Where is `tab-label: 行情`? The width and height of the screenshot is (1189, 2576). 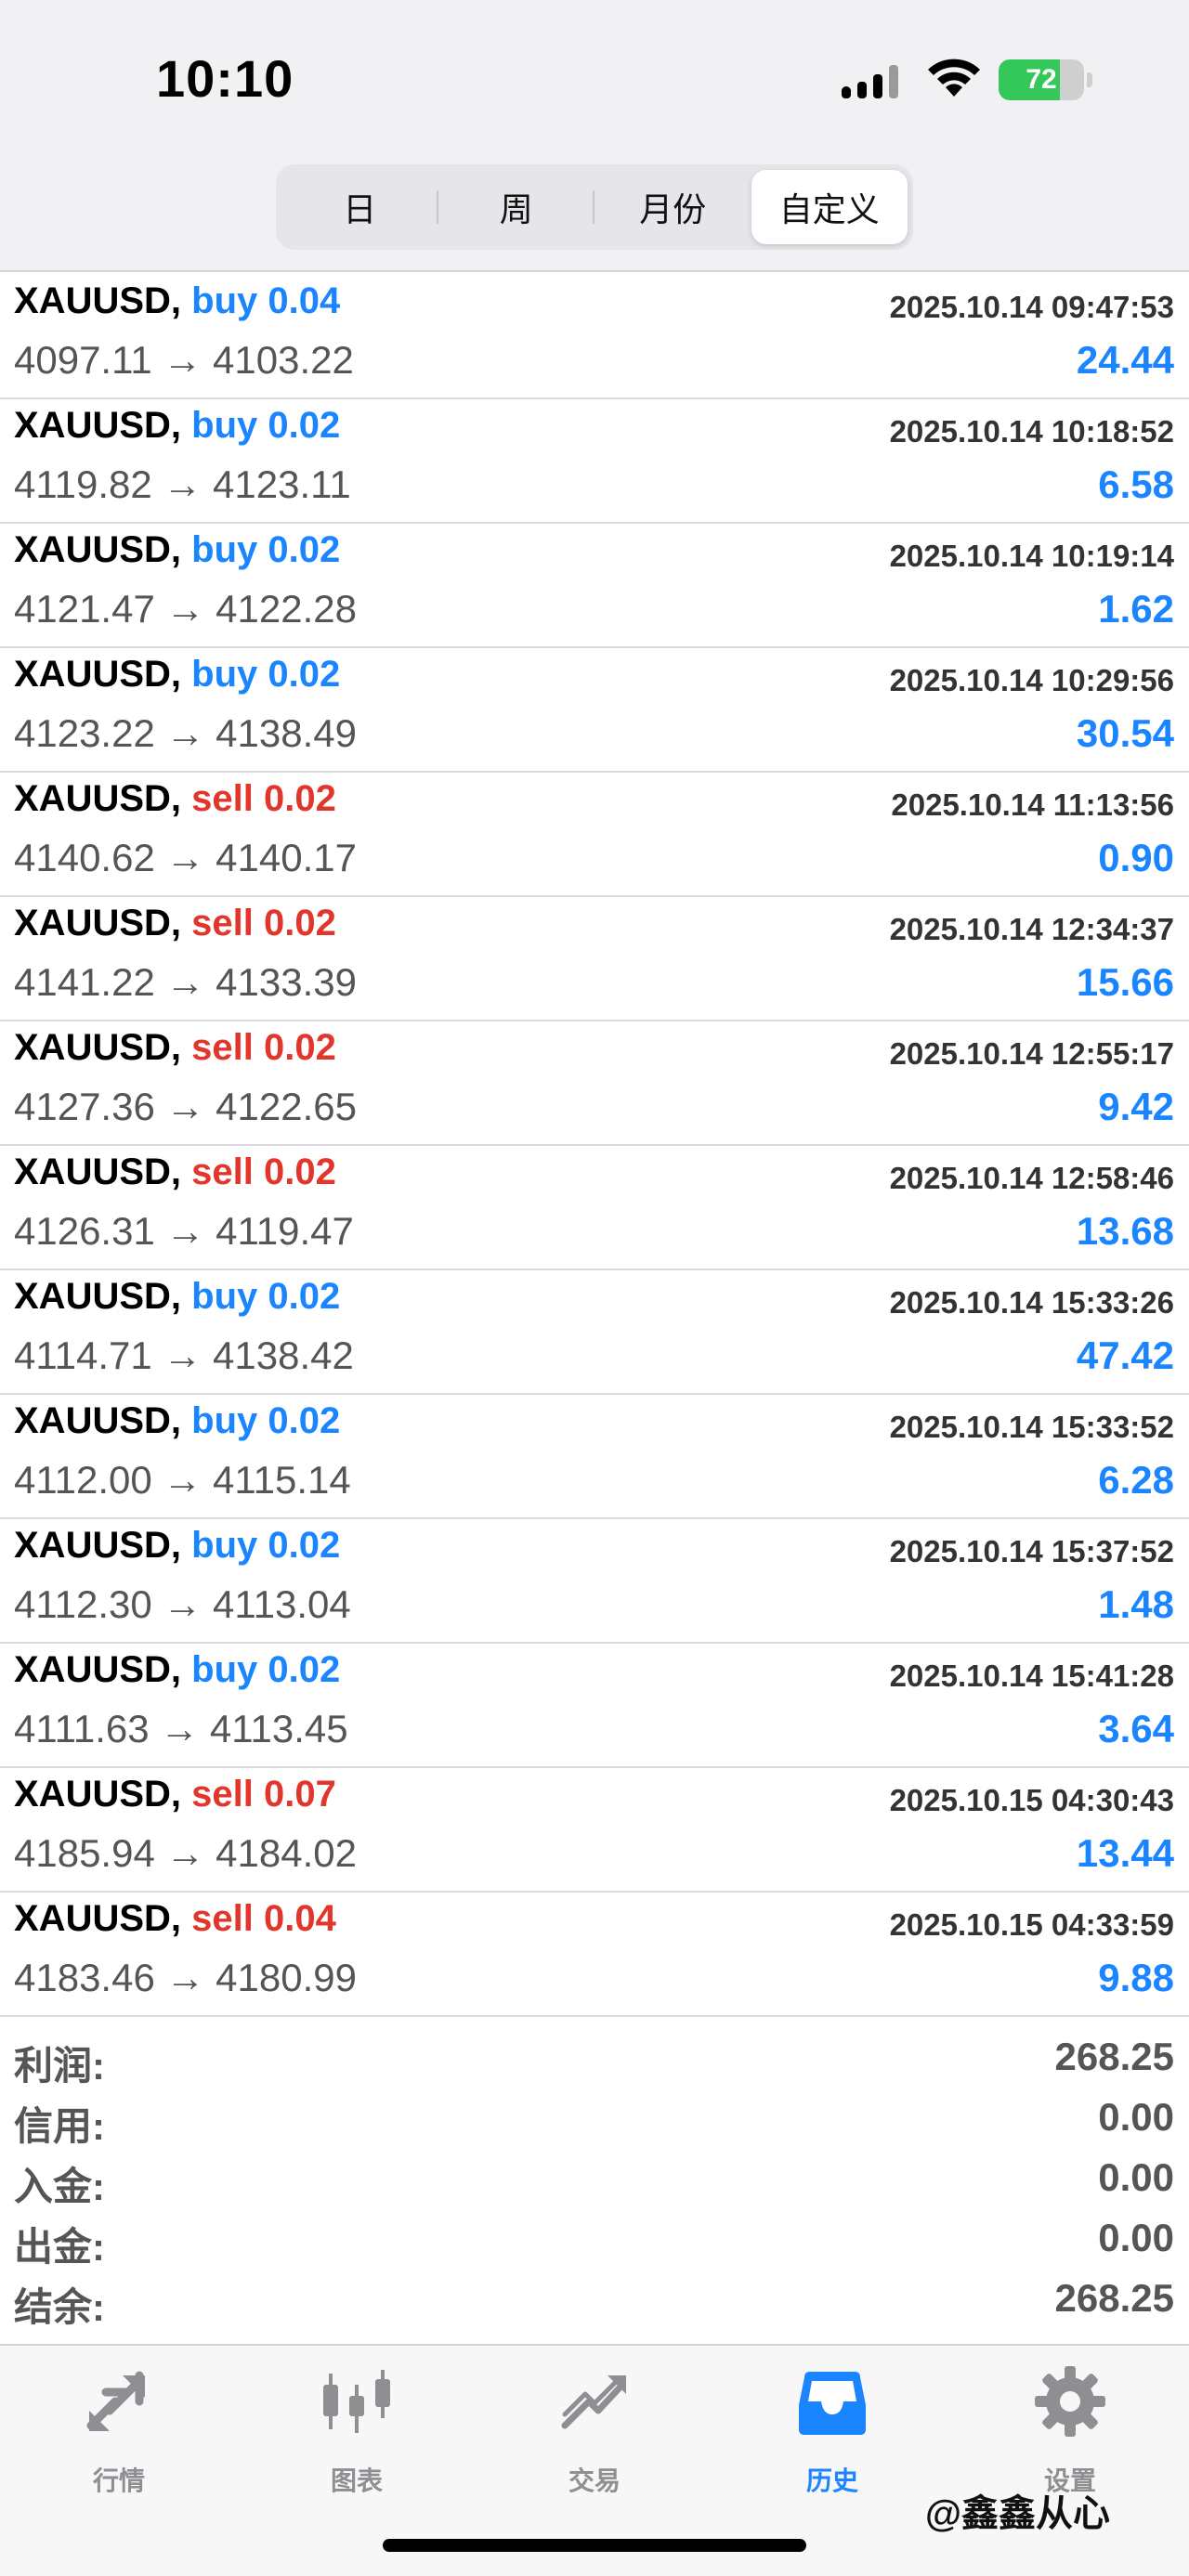
tab-label: 行情 is located at coordinates (119, 2480).